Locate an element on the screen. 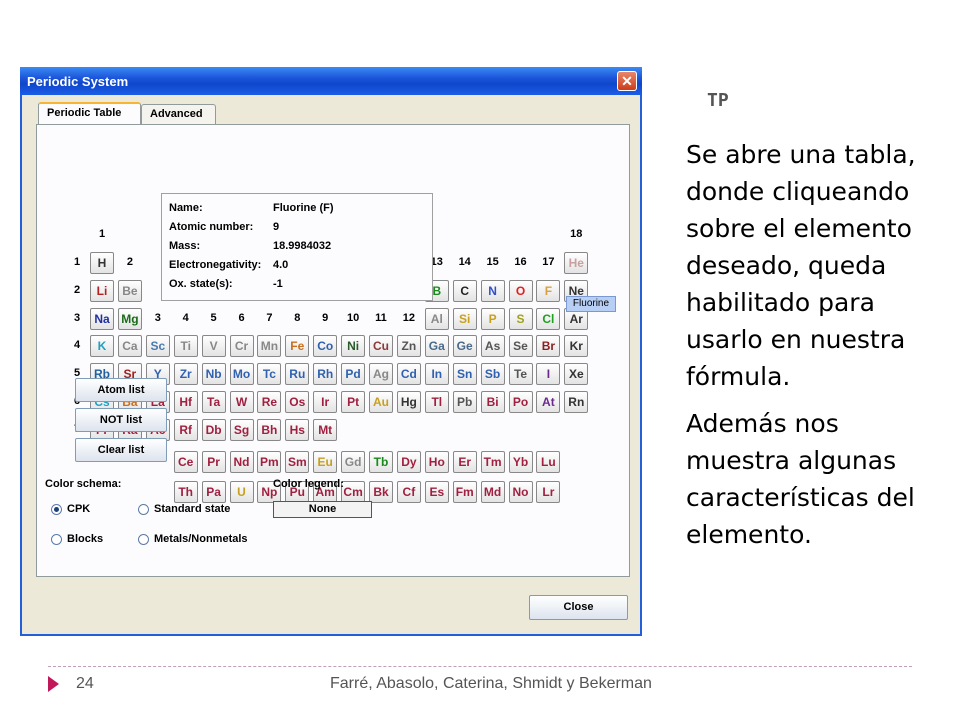  element-o: O is located at coordinates (520, 290).